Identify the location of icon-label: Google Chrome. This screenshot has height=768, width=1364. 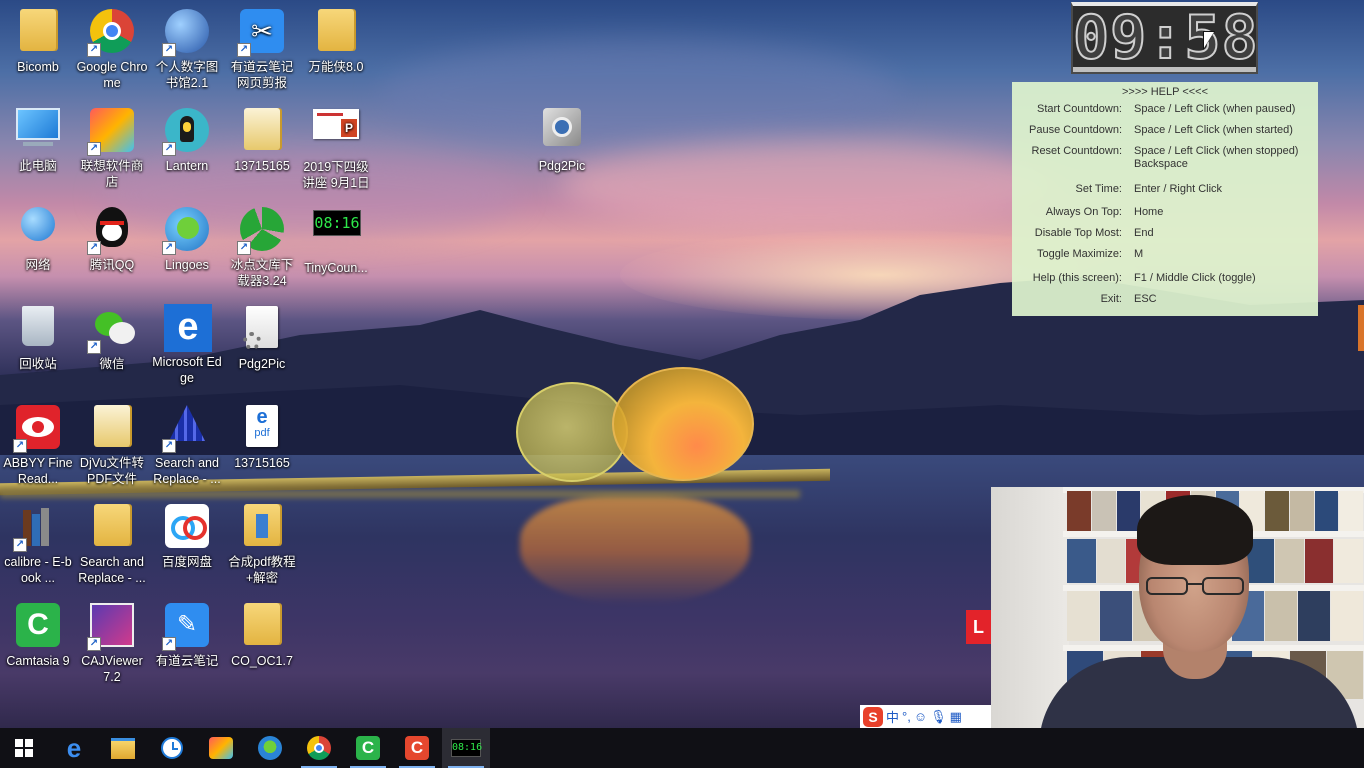
(112, 75).